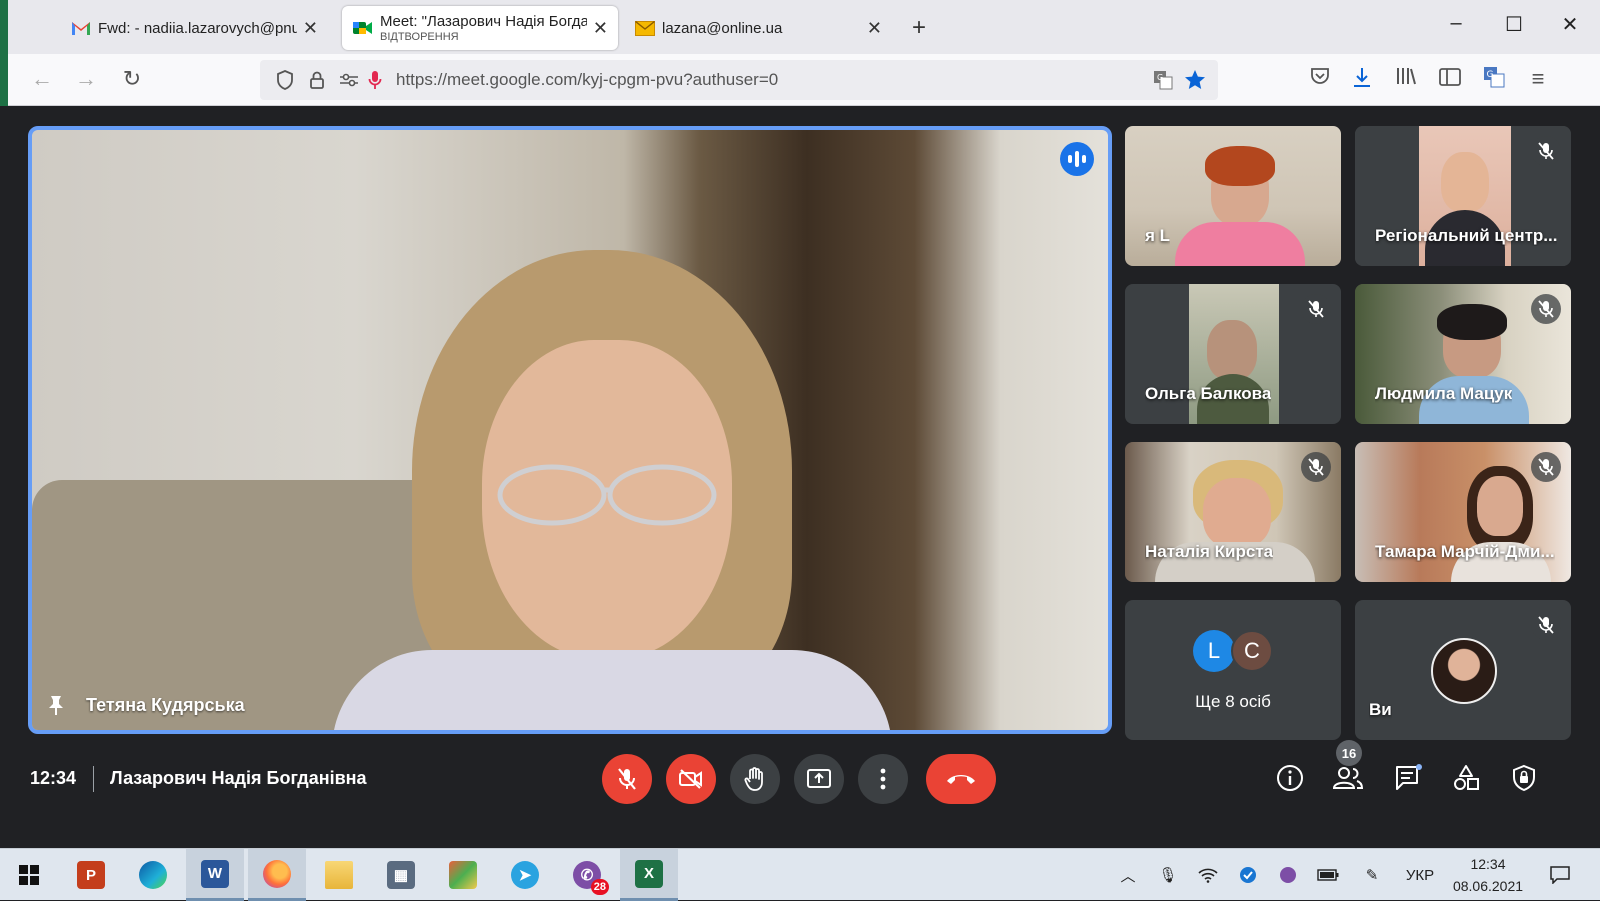 Image resolution: width=1600 pixels, height=901 pixels. What do you see at coordinates (419, 37) in the screenshot?
I see `tab-audio-status: ВІДТВОРЕННЯ` at bounding box center [419, 37].